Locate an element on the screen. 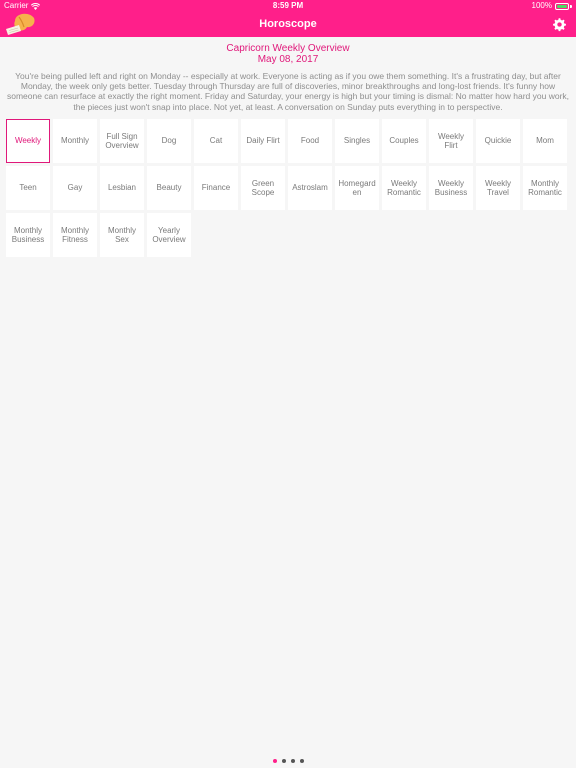 The image size is (576, 768). category-tile-singles: Singles is located at coordinates (357, 141).